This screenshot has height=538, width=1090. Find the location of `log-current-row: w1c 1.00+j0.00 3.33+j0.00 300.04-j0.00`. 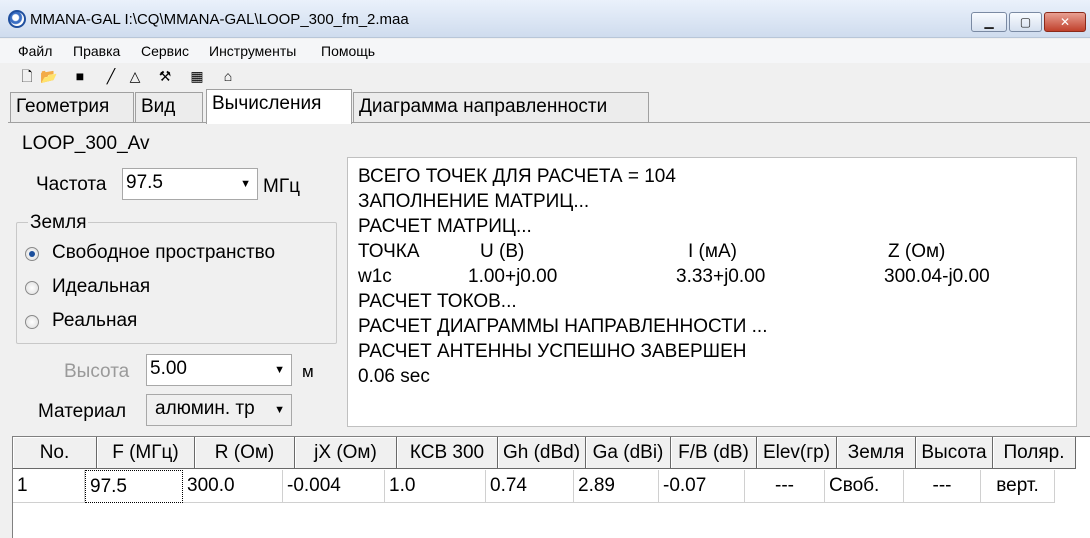

log-current-row: w1c 1.00+j0.00 3.33+j0.00 300.04-j0.00 is located at coordinates (712, 276).